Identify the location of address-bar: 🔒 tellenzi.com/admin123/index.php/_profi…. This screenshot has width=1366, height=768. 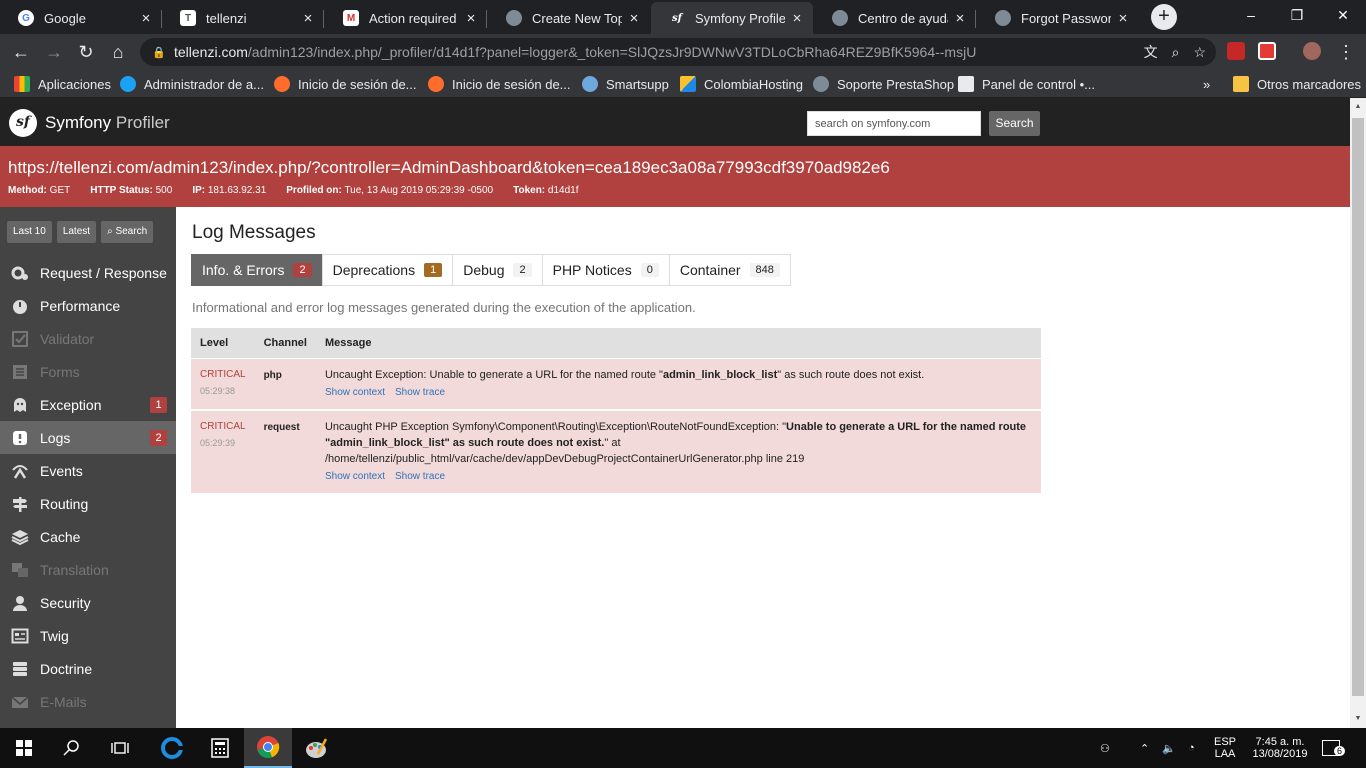
(678, 52).